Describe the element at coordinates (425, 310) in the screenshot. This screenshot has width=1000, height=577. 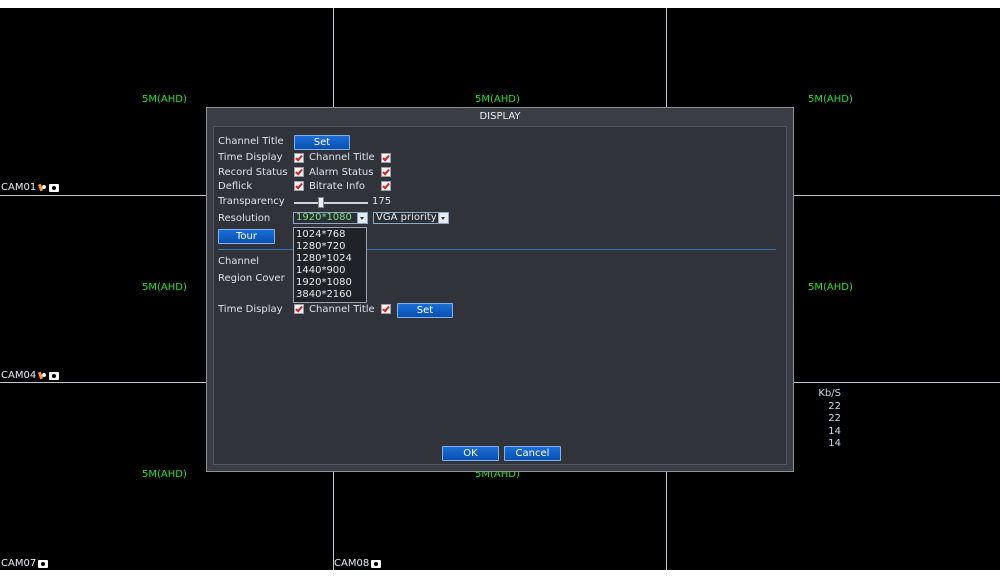
I see `channel-set-button: Set` at that location.